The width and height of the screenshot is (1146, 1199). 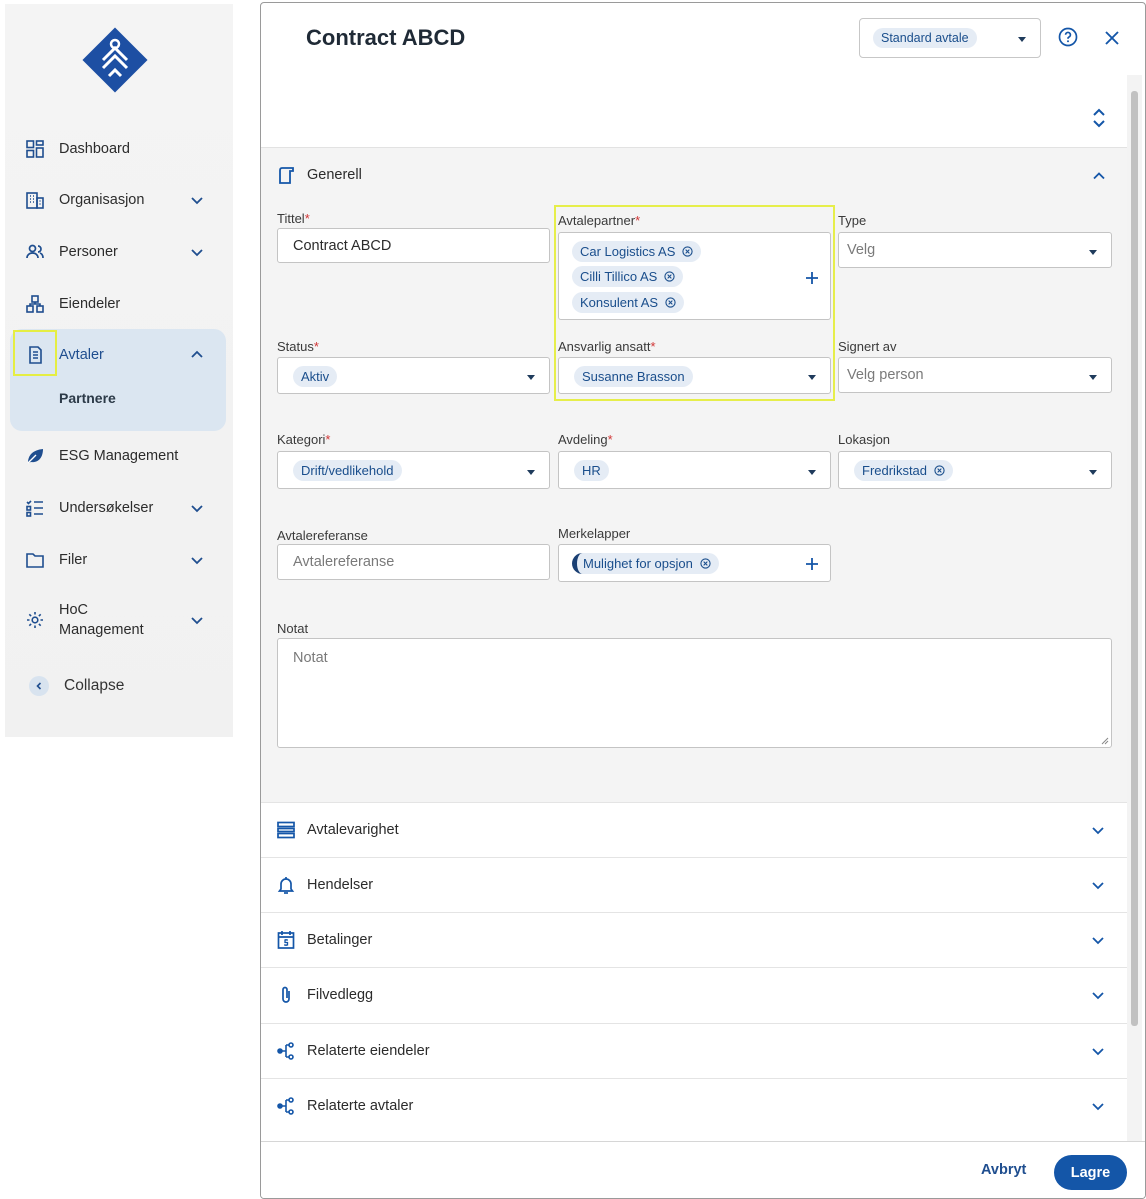 What do you see at coordinates (119, 252) in the screenshot?
I see `sidebar-item-personer: Personer` at bounding box center [119, 252].